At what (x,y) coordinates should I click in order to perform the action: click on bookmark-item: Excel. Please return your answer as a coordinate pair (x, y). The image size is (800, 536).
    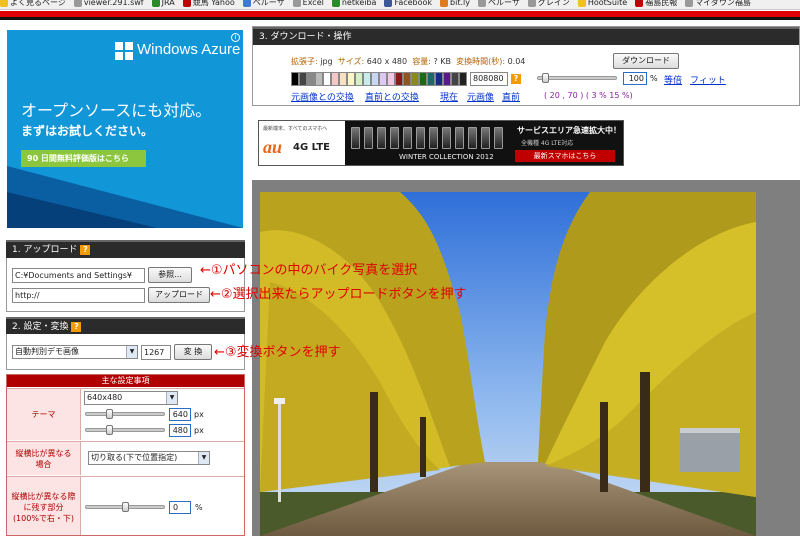
    Looking at the image, I should click on (308, 3).